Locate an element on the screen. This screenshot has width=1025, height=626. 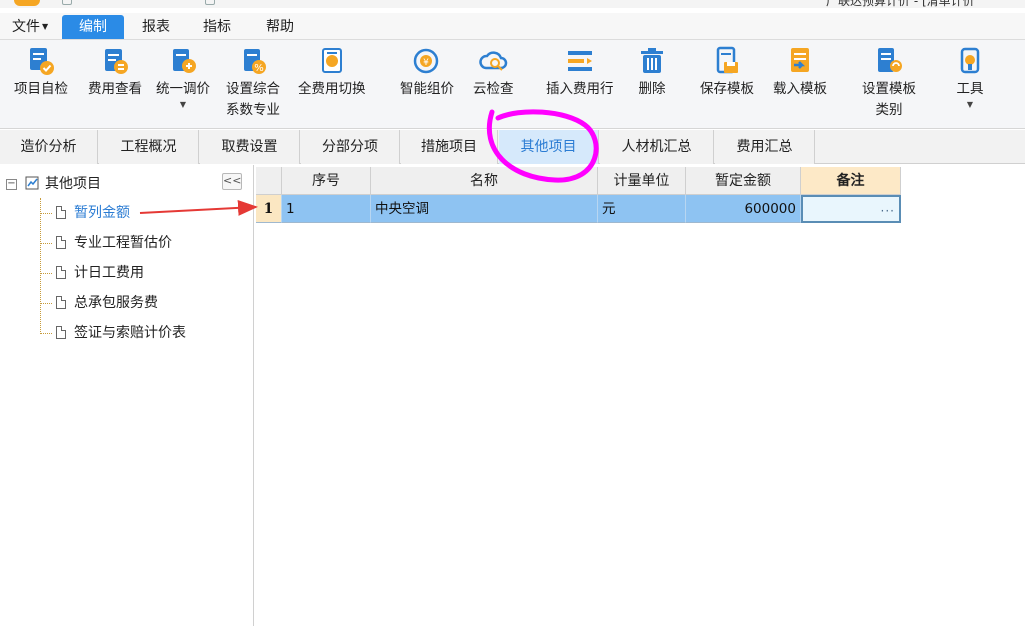
unified-price-adjust-button: 统一调价 ▼ is located at coordinates (183, 78).